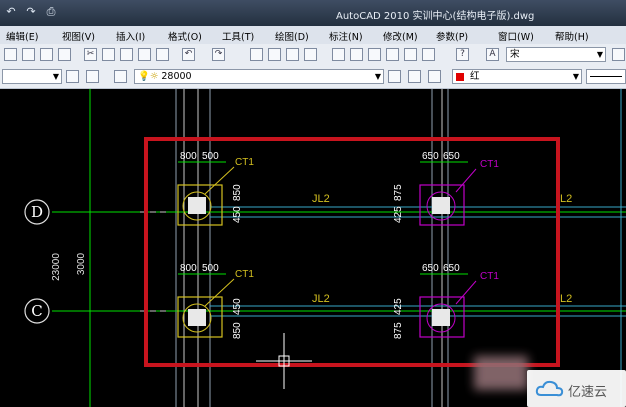 This screenshot has height=407, width=626. I want to click on menu-window: 窗口(W), so click(516, 36).